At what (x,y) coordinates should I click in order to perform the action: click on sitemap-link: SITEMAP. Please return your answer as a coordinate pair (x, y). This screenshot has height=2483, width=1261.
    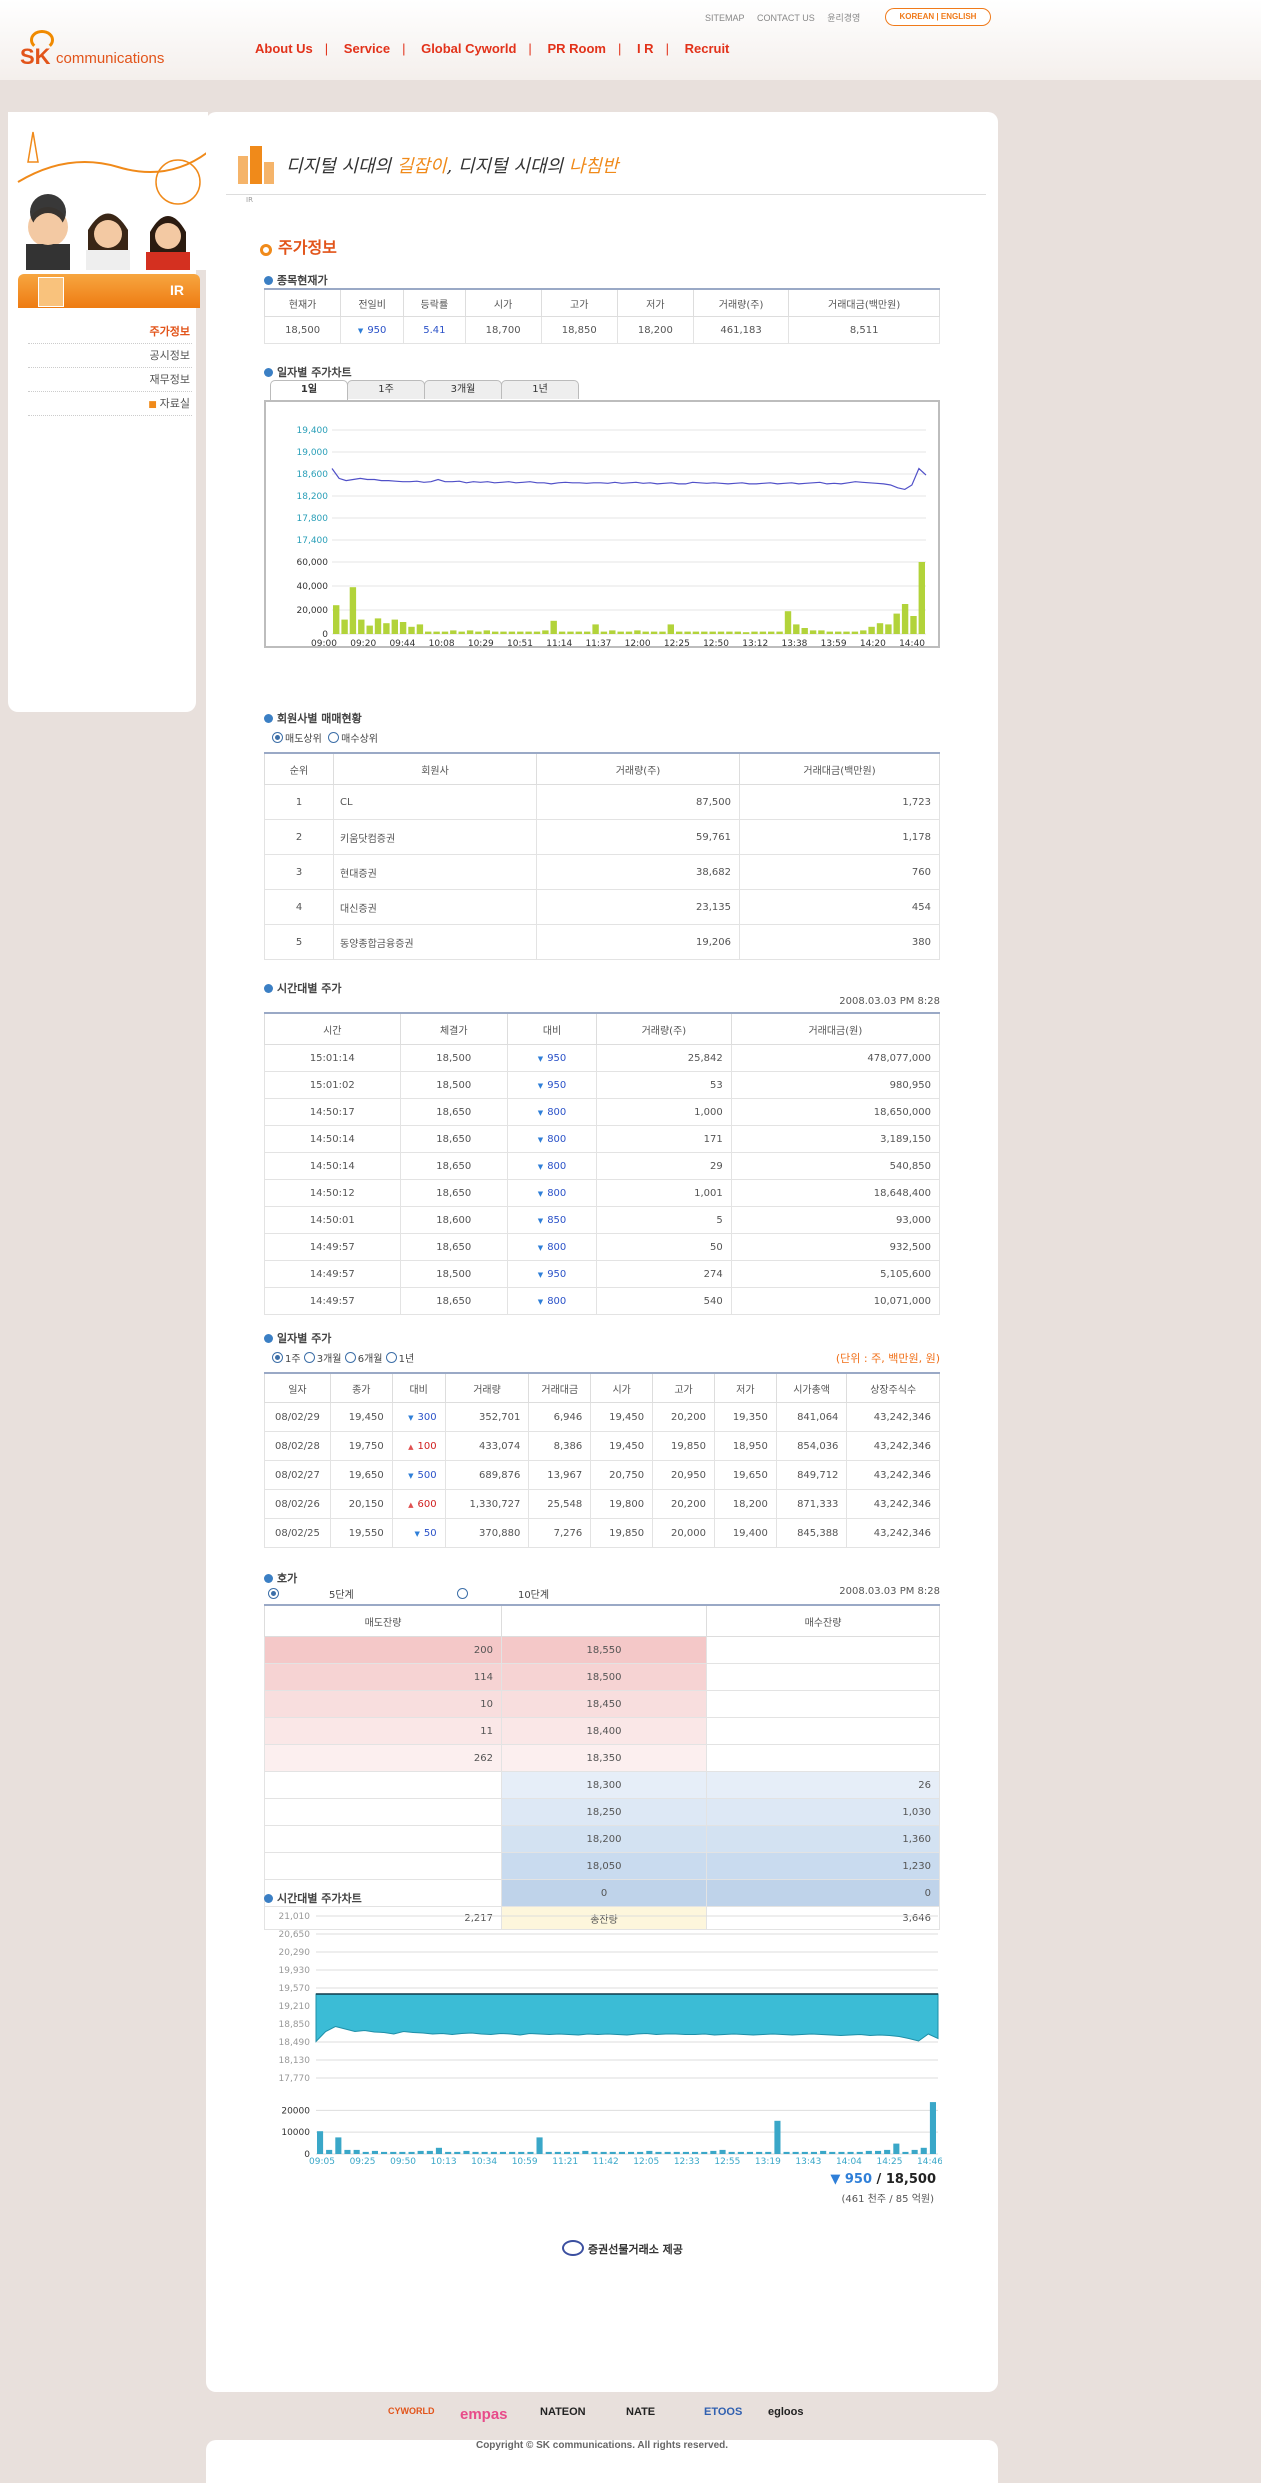
    Looking at the image, I should click on (725, 18).